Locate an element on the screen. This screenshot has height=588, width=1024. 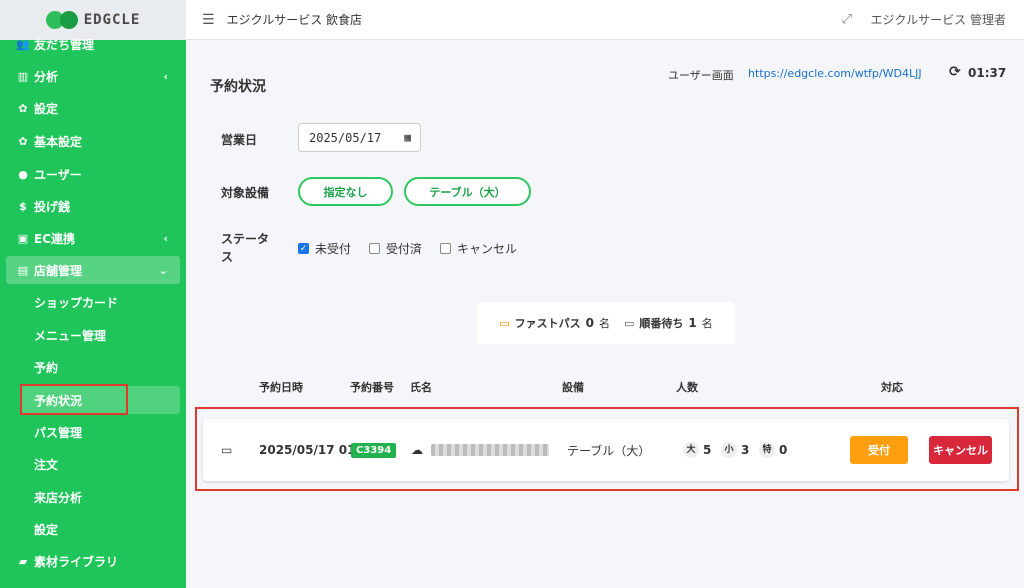
queue-summary: ▭ ファストパス 0 名 ▭ 順番待ち 1 名 is located at coordinates (606, 323).